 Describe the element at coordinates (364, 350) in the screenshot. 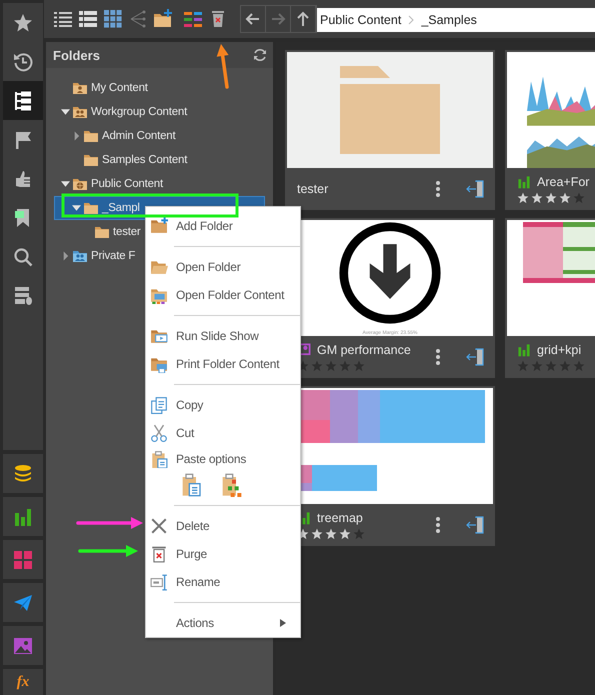

I see `card-title: GM performance` at that location.